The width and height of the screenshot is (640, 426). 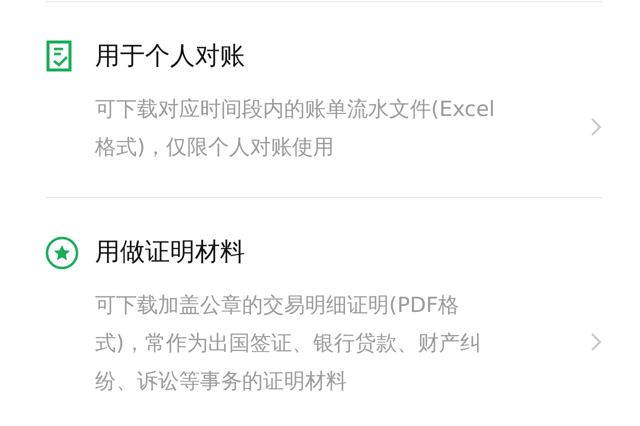 What do you see at coordinates (295, 128) in the screenshot?
I see `option-description: 可下载对应时间段内的账单流水文件(Excel 格式)，仅限个人对账使用` at bounding box center [295, 128].